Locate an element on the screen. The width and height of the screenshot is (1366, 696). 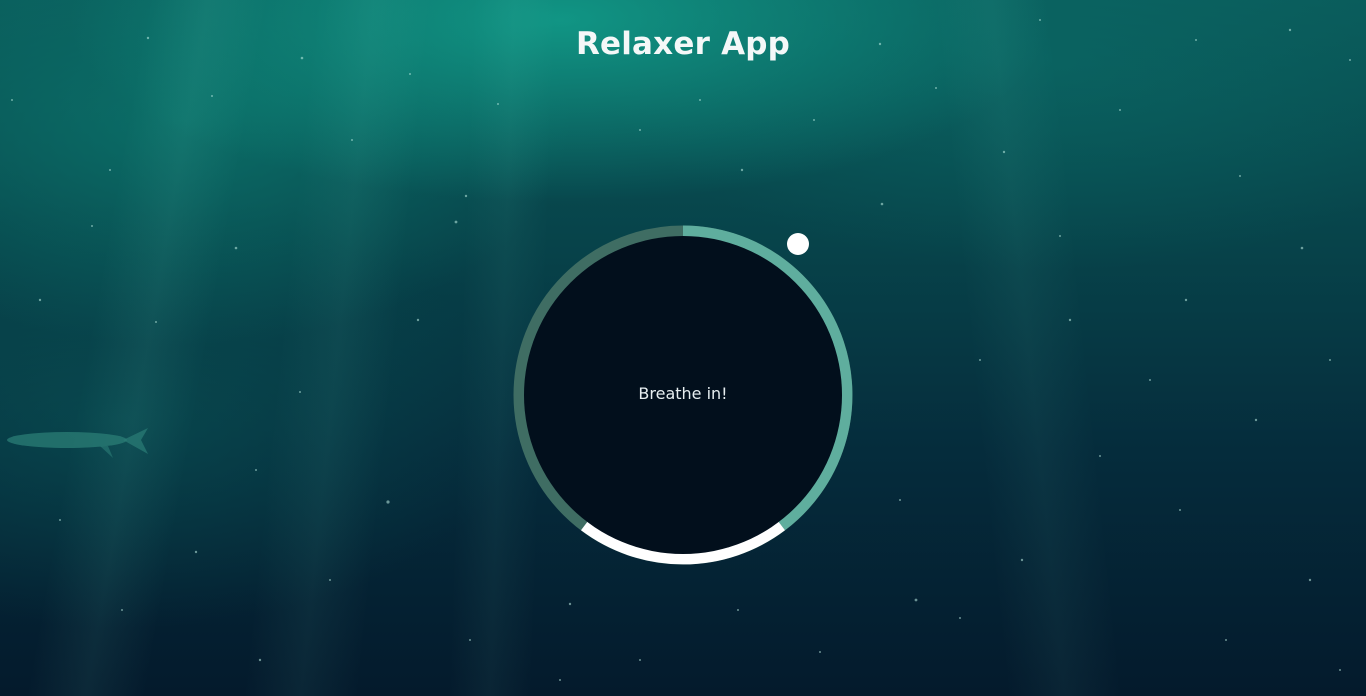
circle-dot-icon is located at coordinates (798, 244).